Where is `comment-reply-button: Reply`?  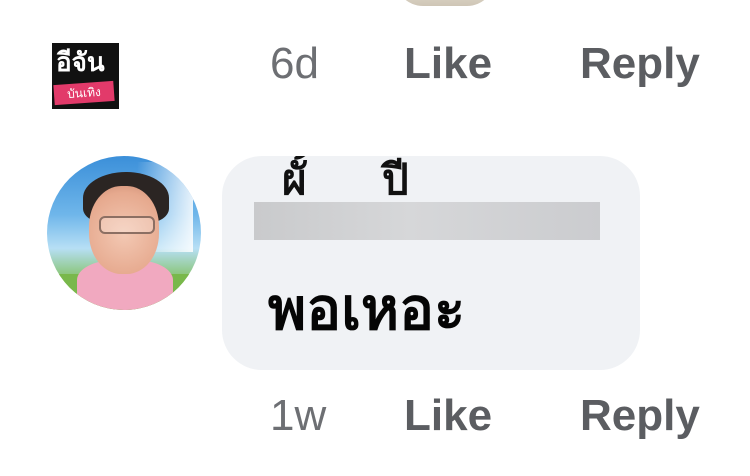 comment-reply-button: Reply is located at coordinates (640, 416).